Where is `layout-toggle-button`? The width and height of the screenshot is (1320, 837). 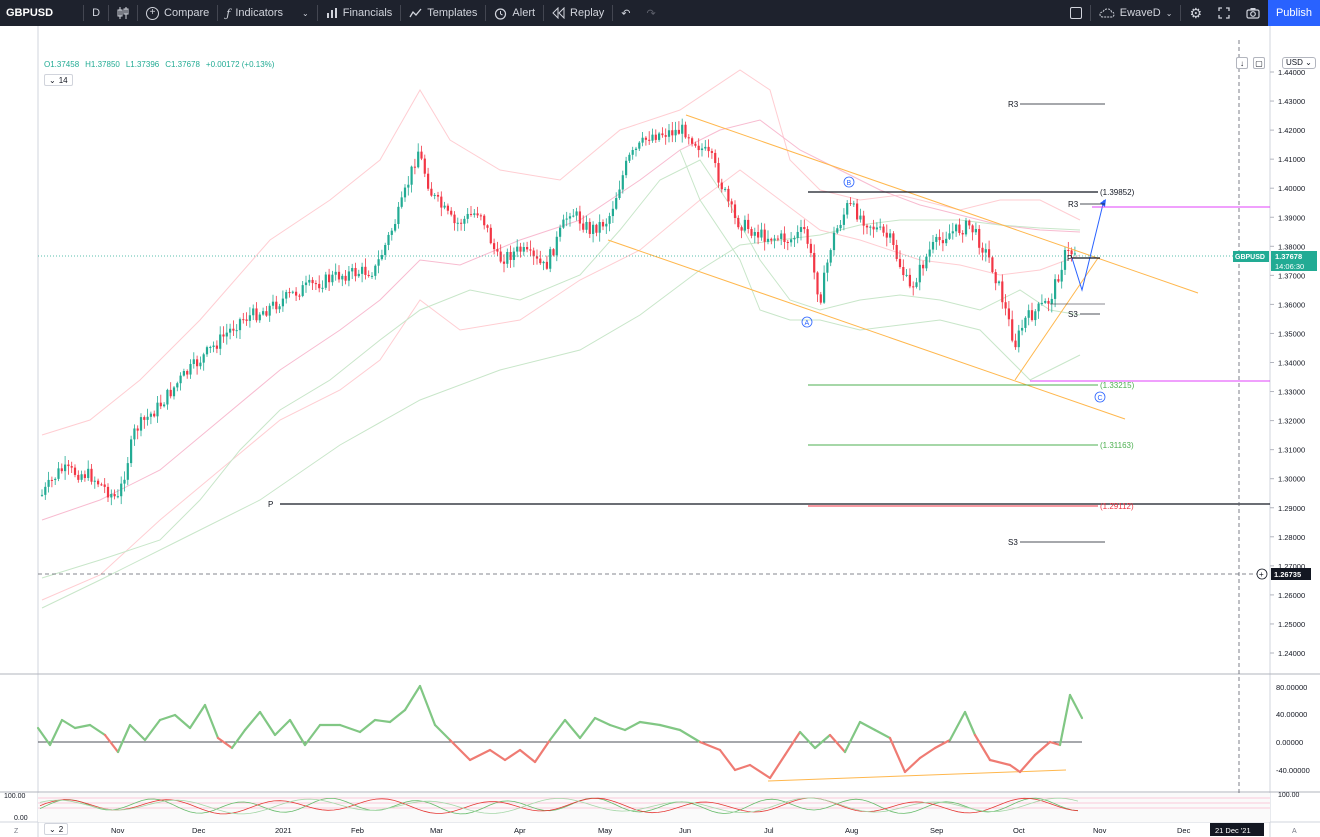 layout-toggle-button is located at coordinates (1076, 13).